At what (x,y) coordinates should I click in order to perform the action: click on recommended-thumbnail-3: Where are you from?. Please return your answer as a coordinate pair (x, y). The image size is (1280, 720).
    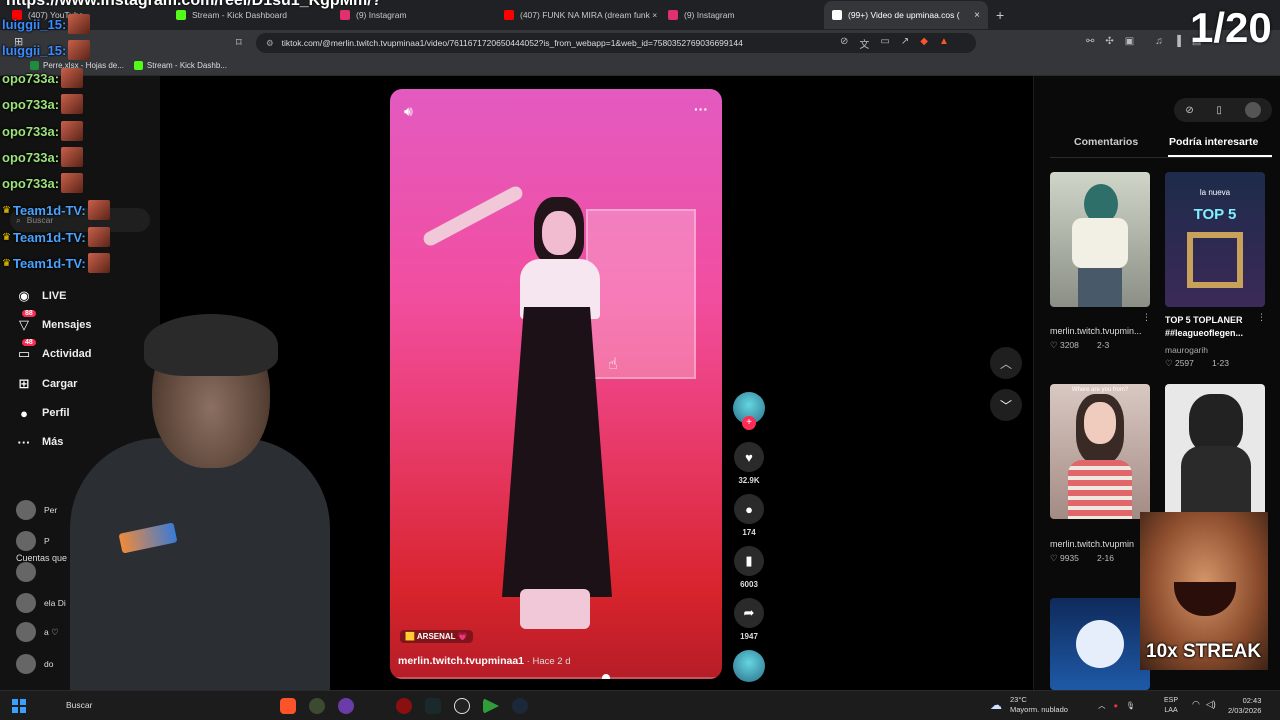
    Looking at the image, I should click on (1100, 451).